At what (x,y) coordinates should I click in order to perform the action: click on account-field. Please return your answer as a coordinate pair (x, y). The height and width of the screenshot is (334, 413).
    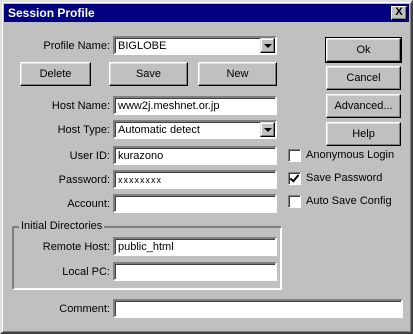
    Looking at the image, I should click on (195, 203).